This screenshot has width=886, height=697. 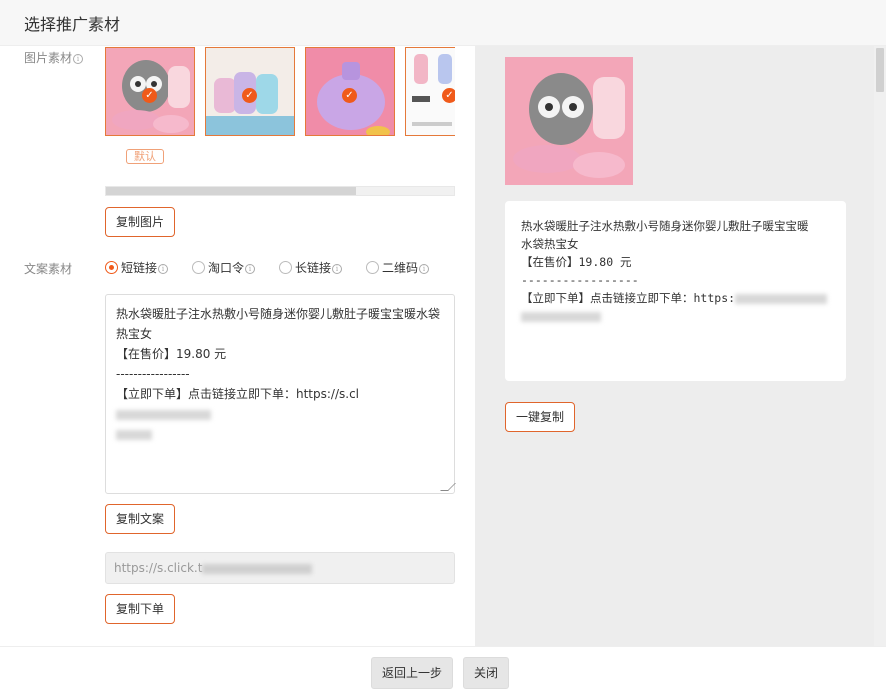 What do you see at coordinates (448, 487) in the screenshot?
I see `resize-handle-icon` at bounding box center [448, 487].